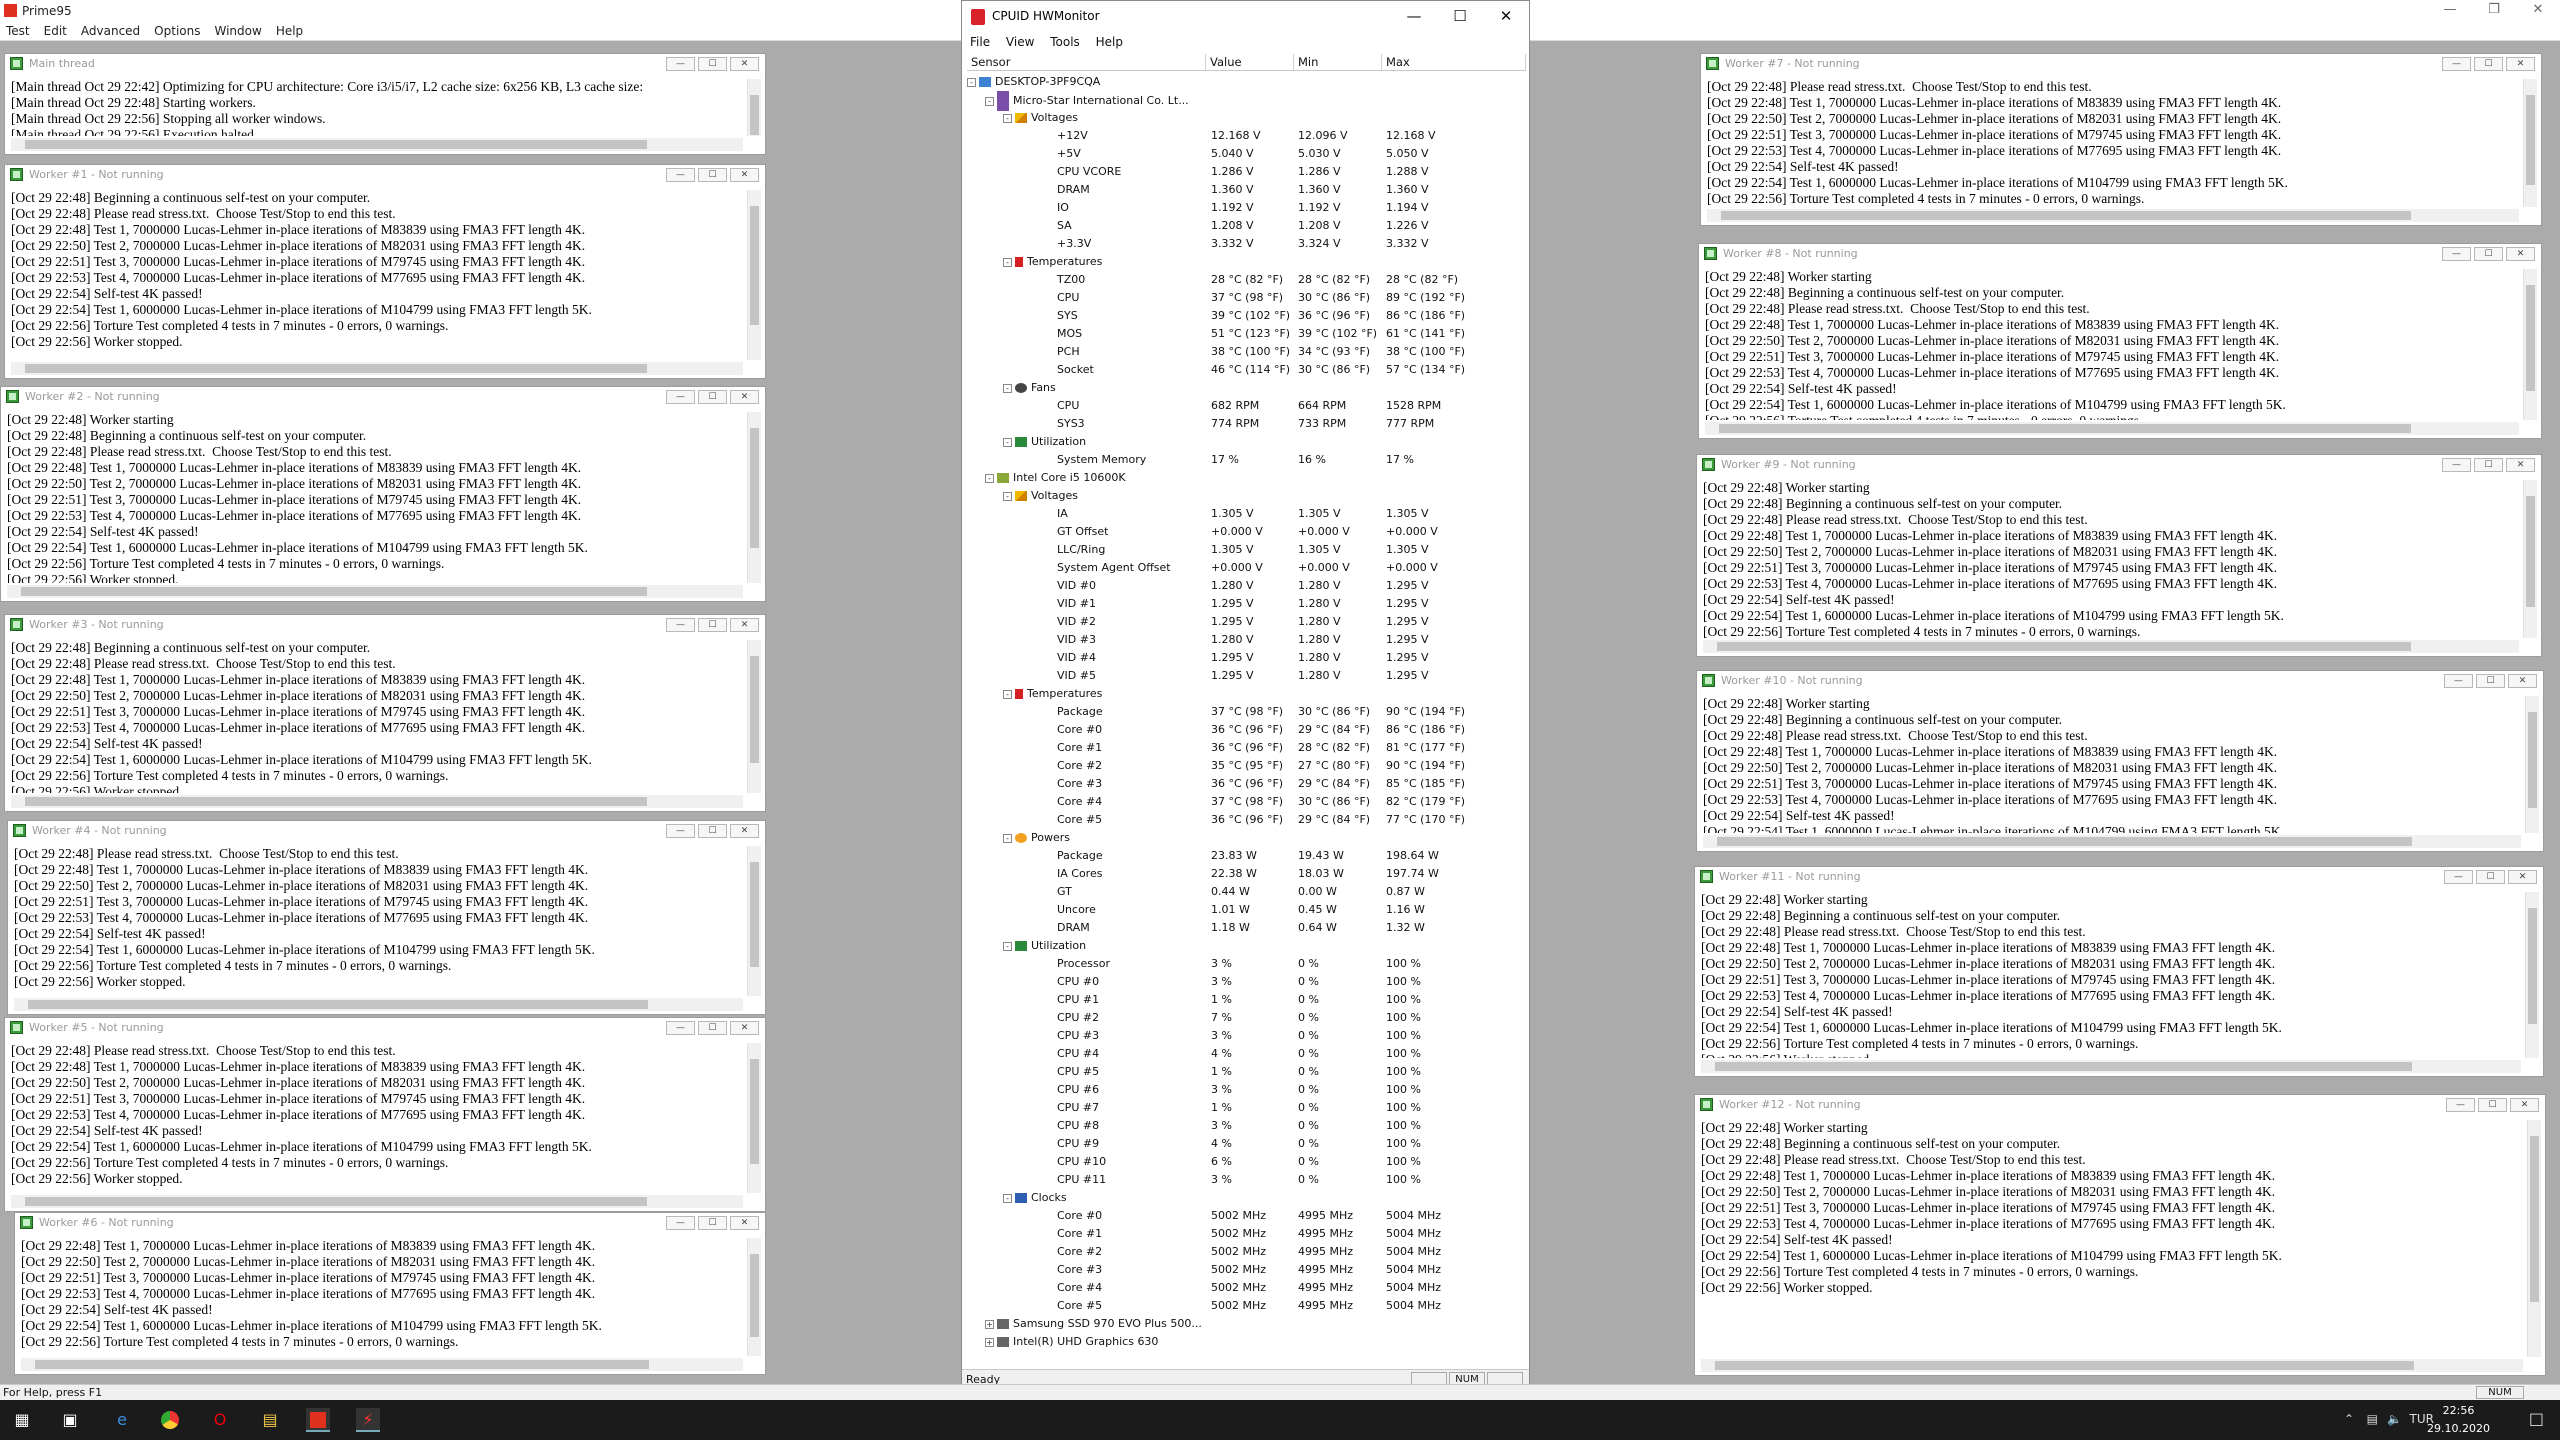 This screenshot has height=1440, width=2560. Describe the element at coordinates (289, 31) in the screenshot. I see `menu-help: Help` at that location.